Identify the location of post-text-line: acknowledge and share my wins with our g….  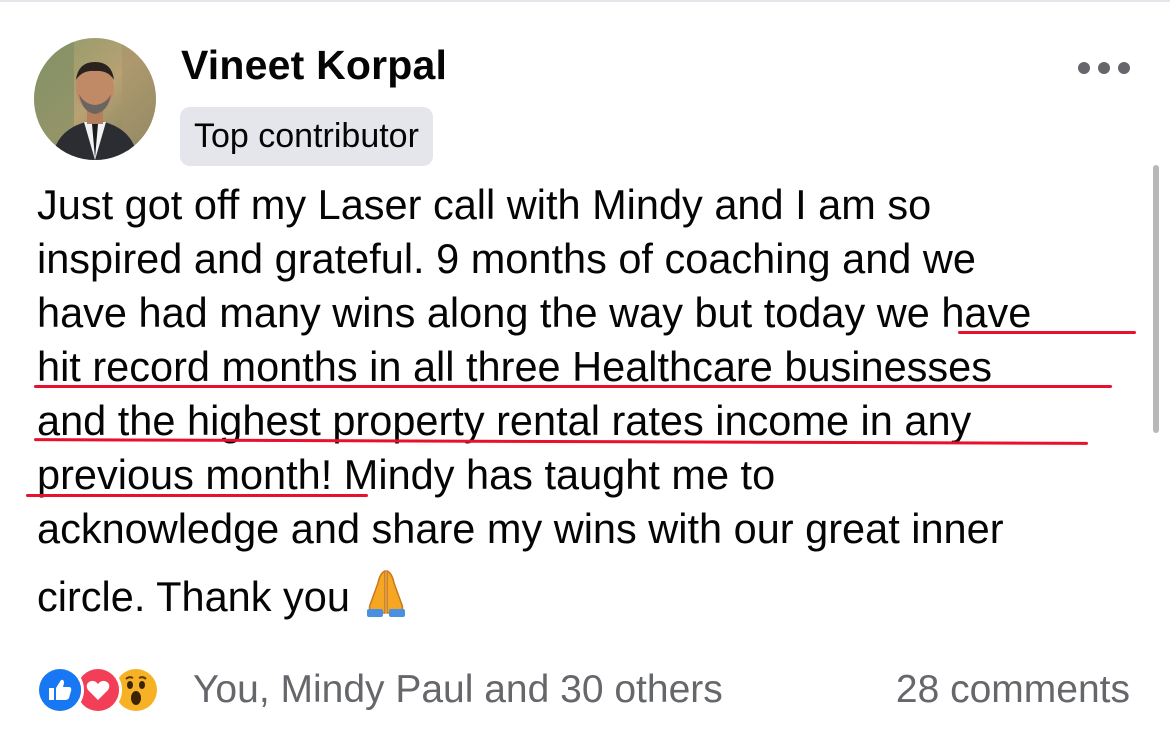
(520, 528).